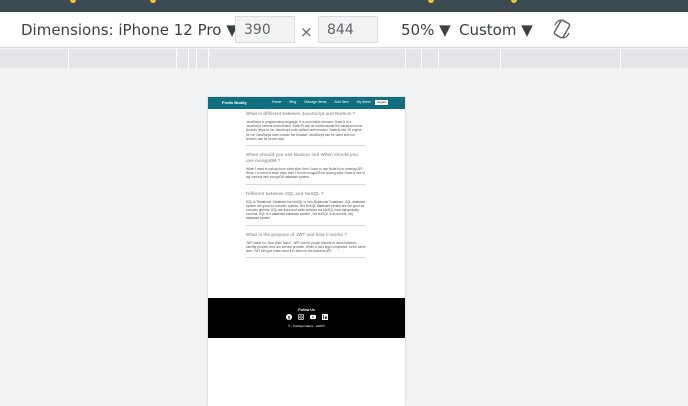  Describe the element at coordinates (315, 102) in the screenshot. I see `nav-link-manage-items: Manage Items` at that location.